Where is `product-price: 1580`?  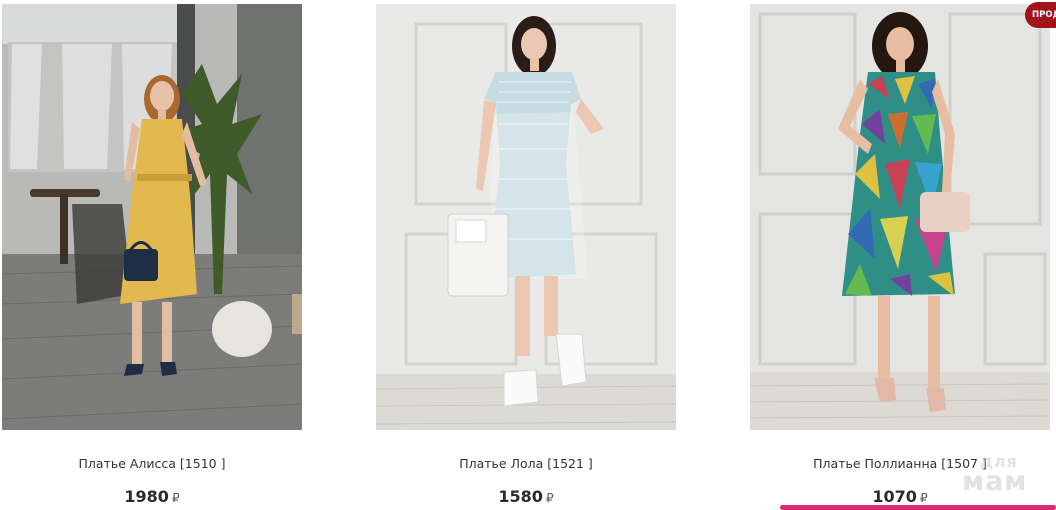 product-price: 1580 is located at coordinates (520, 496).